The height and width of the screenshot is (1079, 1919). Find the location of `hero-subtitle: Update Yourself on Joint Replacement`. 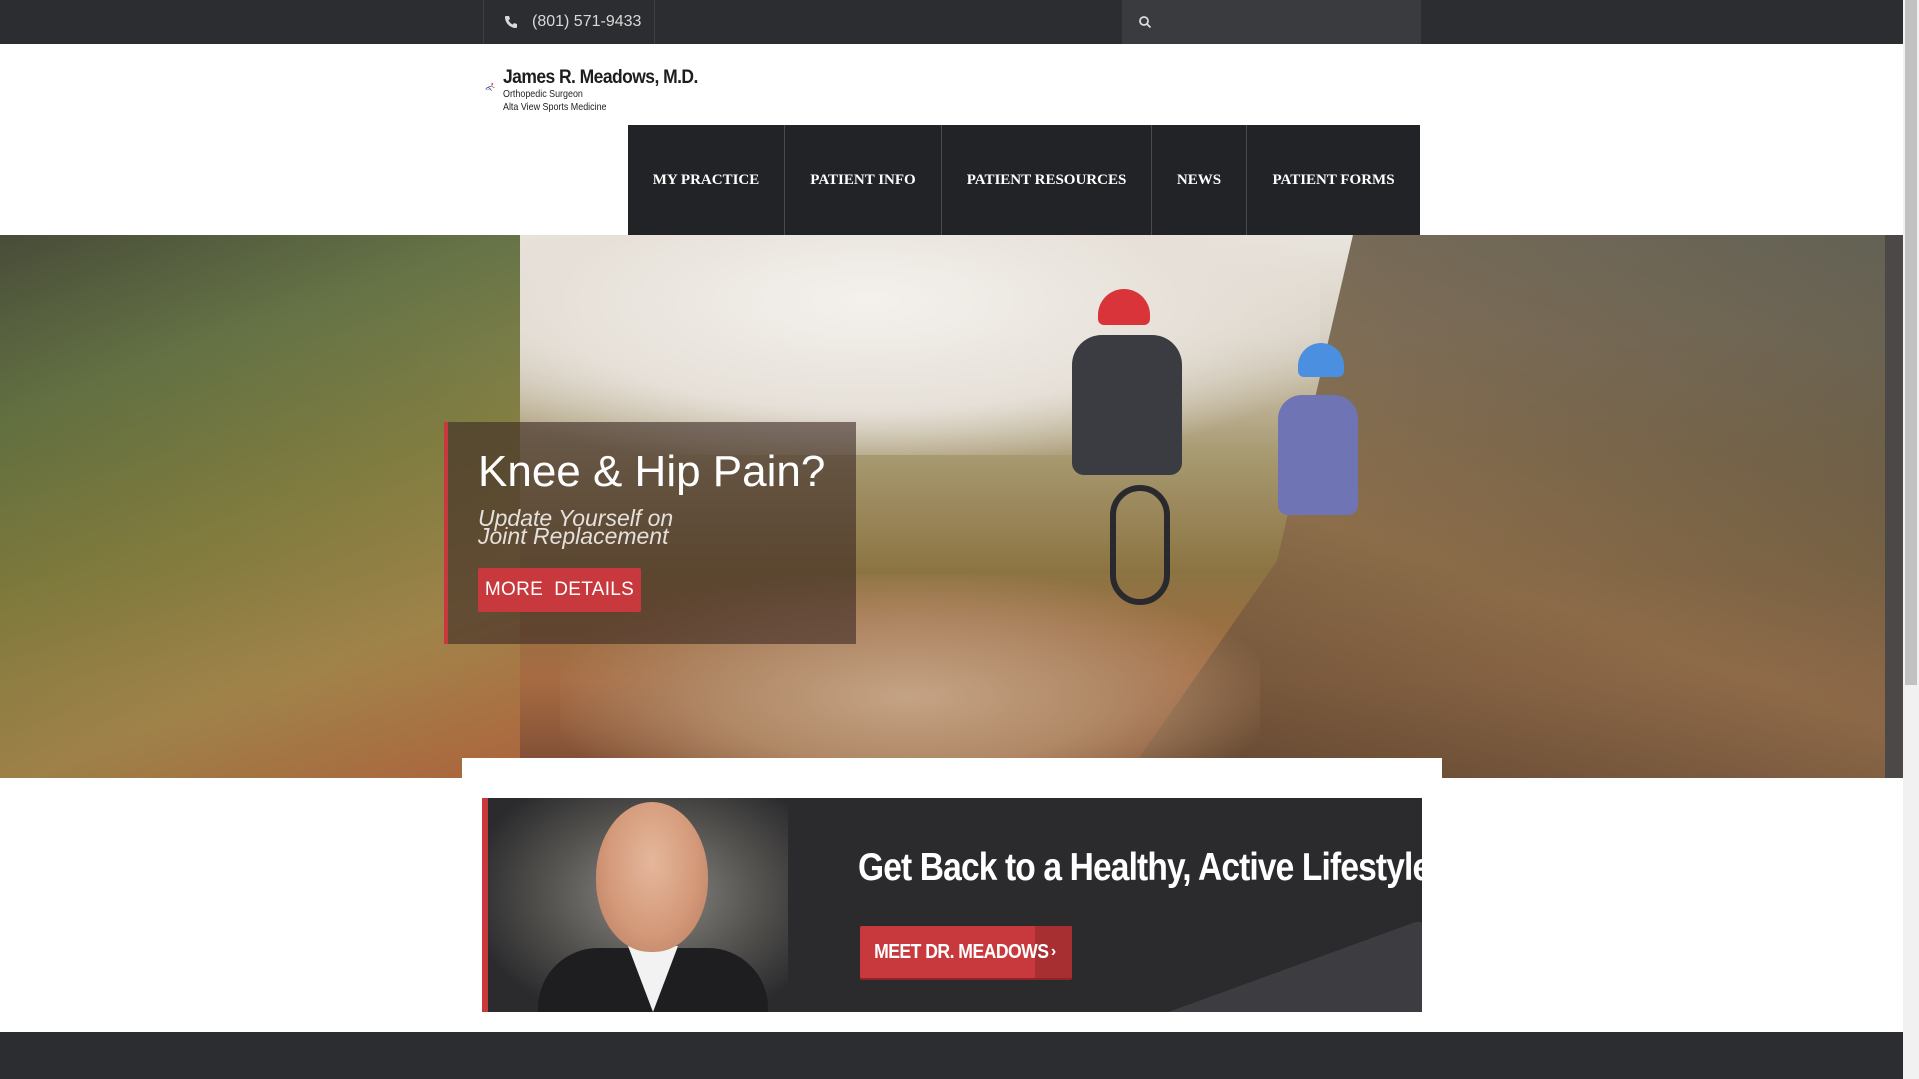

hero-subtitle: Update Yourself on Joint Replacement is located at coordinates (638, 528).